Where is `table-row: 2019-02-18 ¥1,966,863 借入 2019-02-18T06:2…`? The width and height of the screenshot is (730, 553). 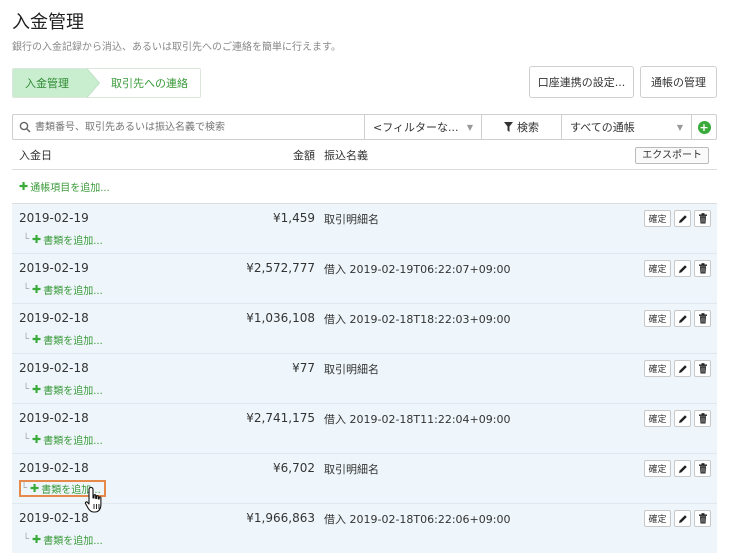
table-row: 2019-02-18 ¥1,966,863 借入 2019-02-18T06:2… is located at coordinates (364, 528).